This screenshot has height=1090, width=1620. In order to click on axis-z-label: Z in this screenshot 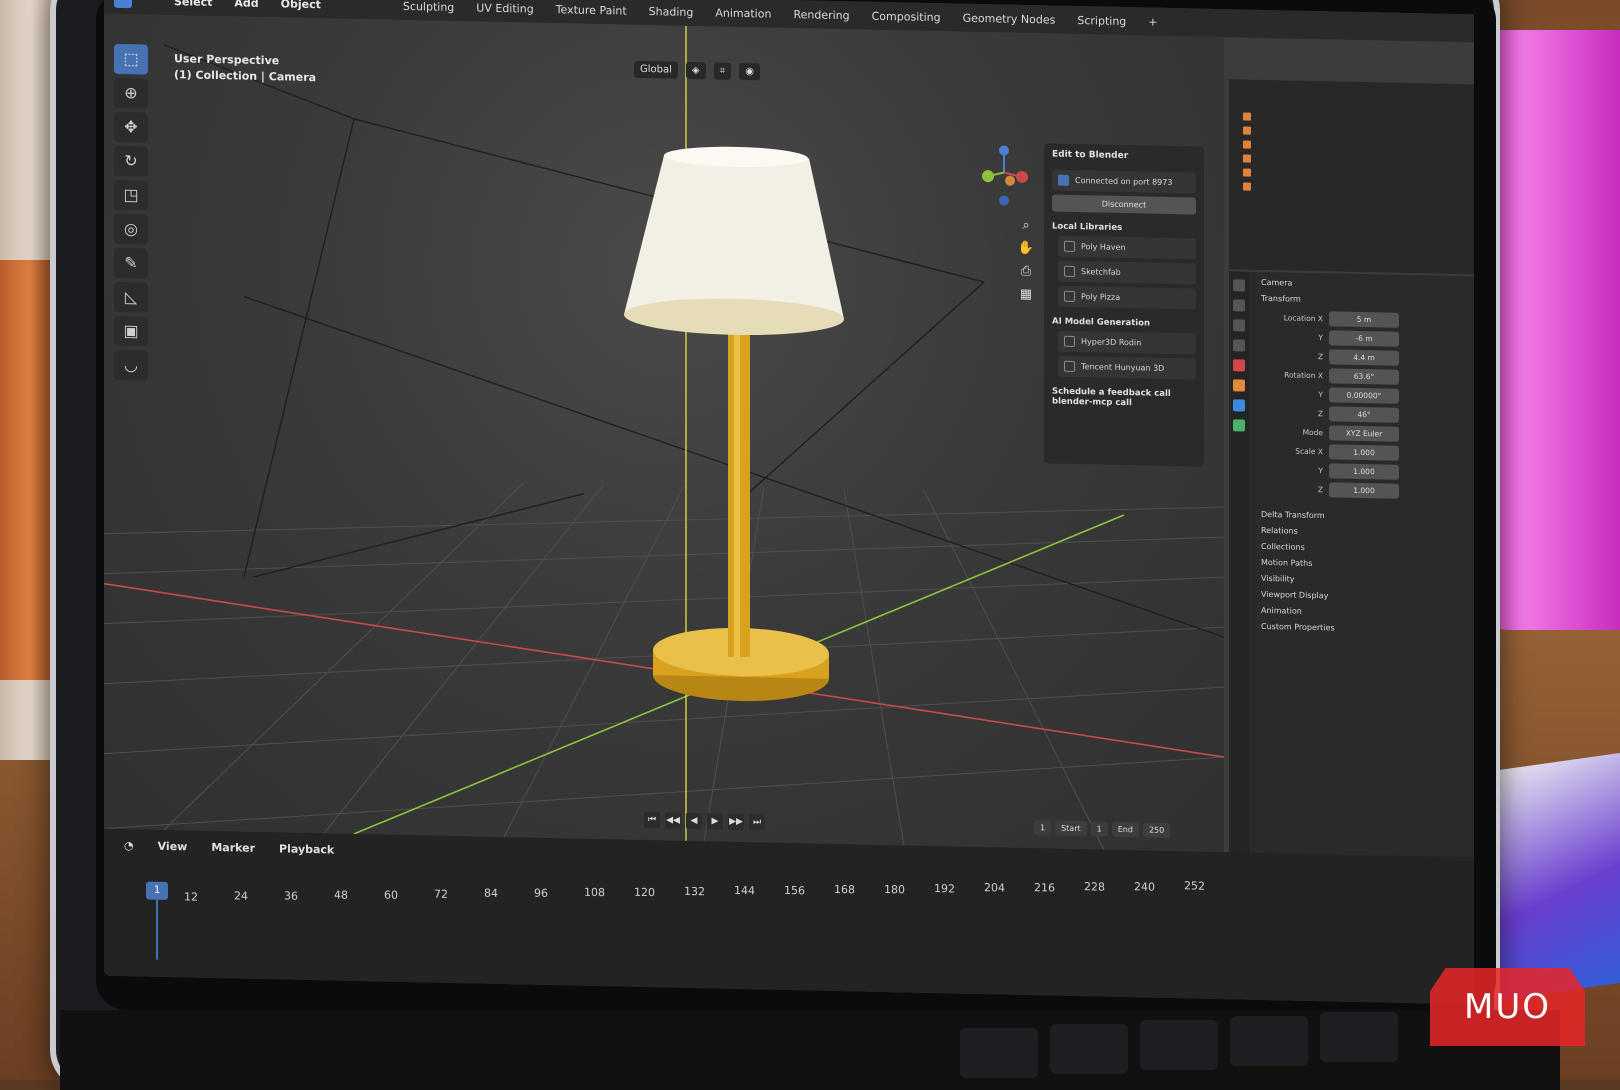, I will do `click(1320, 357)`.